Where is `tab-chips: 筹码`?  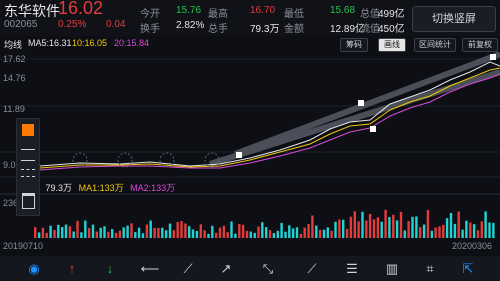
tab-chips: 筹码 is located at coordinates (354, 45).